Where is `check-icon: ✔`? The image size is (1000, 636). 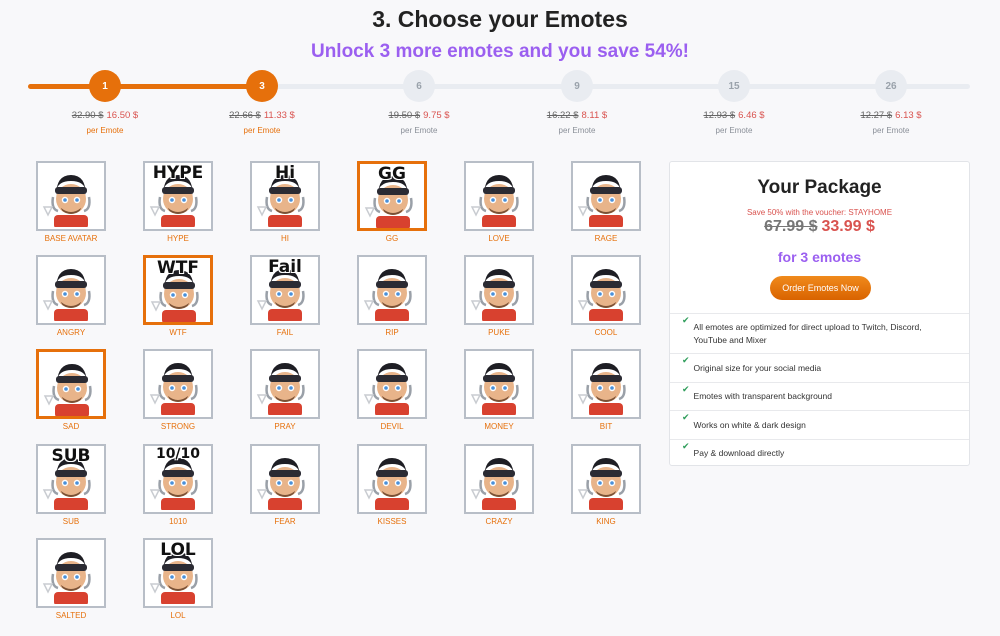
check-icon: ✔ is located at coordinates (686, 389).